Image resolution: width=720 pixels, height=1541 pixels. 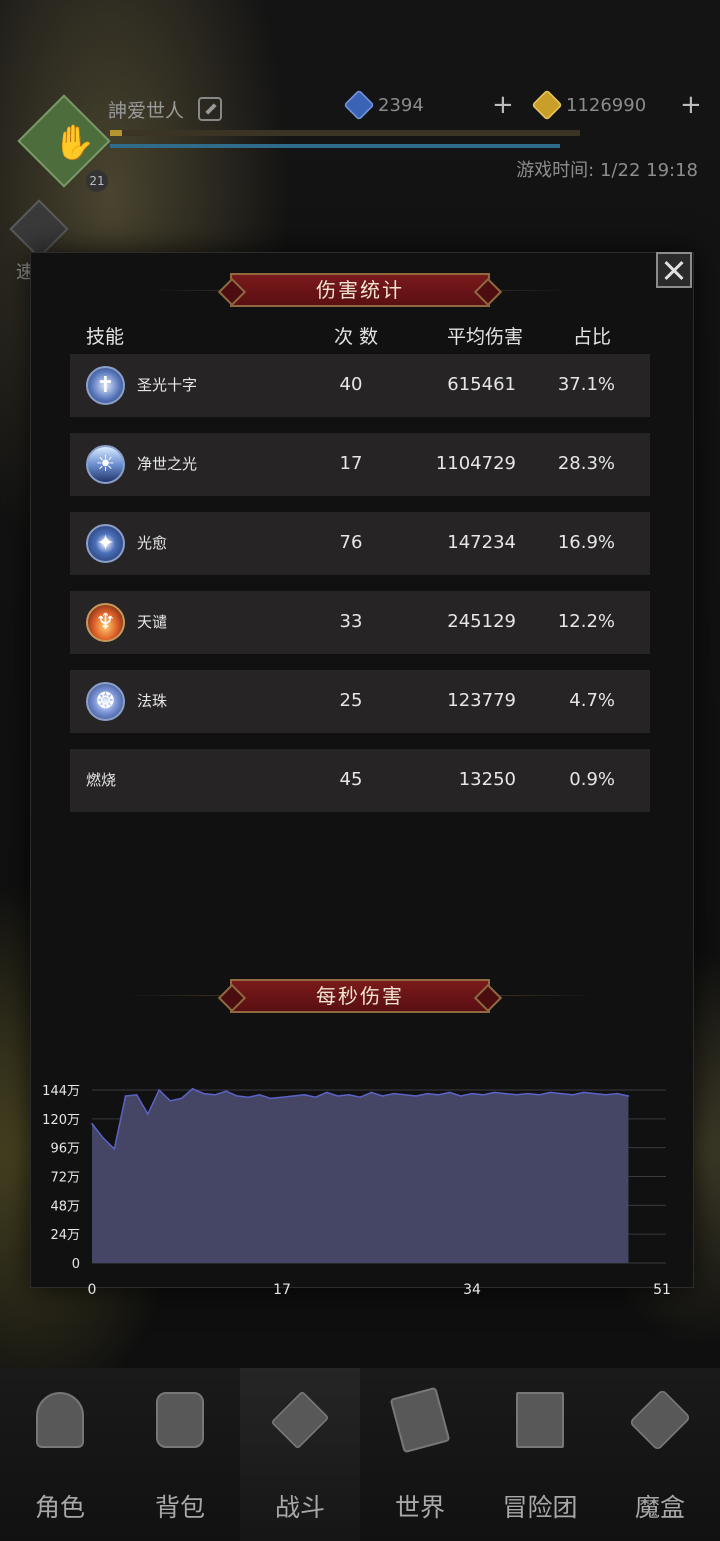 What do you see at coordinates (60, 1421) in the screenshot?
I see `helmet-icon` at bounding box center [60, 1421].